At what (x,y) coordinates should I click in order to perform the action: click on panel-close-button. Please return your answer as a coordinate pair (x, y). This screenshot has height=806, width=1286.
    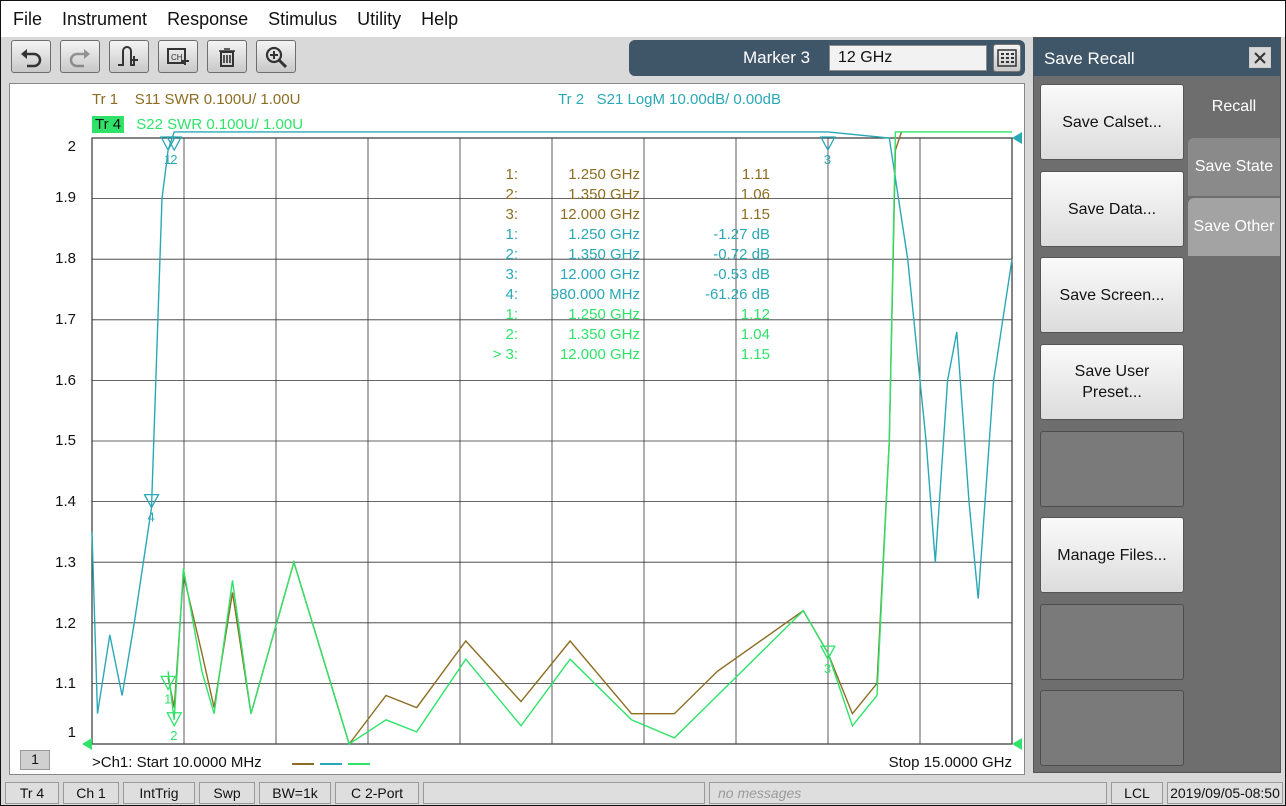
    Looking at the image, I should click on (1260, 57).